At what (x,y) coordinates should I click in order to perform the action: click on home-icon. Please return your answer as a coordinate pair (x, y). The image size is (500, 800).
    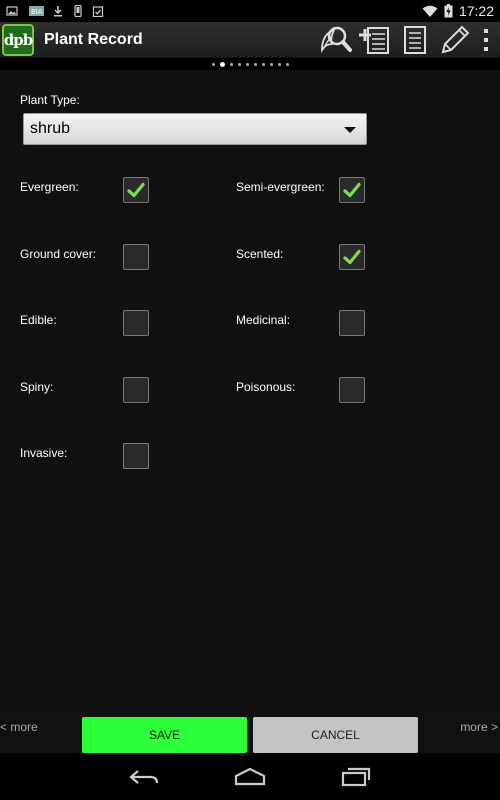
    Looking at the image, I should click on (250, 776).